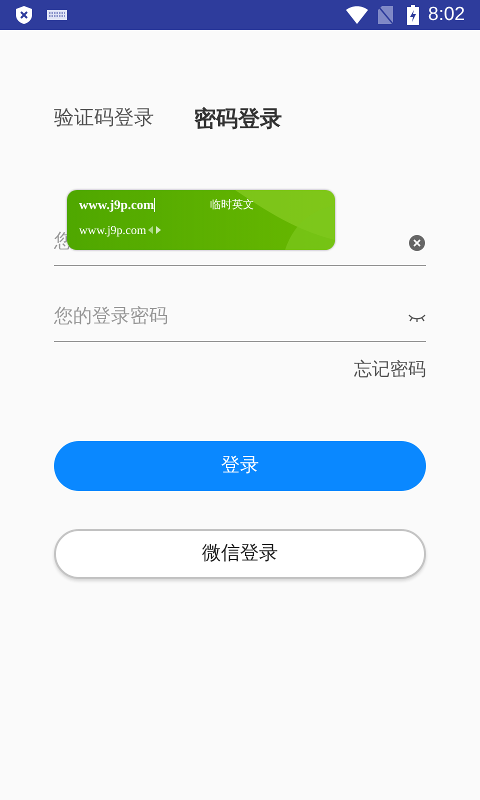  Describe the element at coordinates (413, 15) in the screenshot. I see `battery-charging-icon` at that location.